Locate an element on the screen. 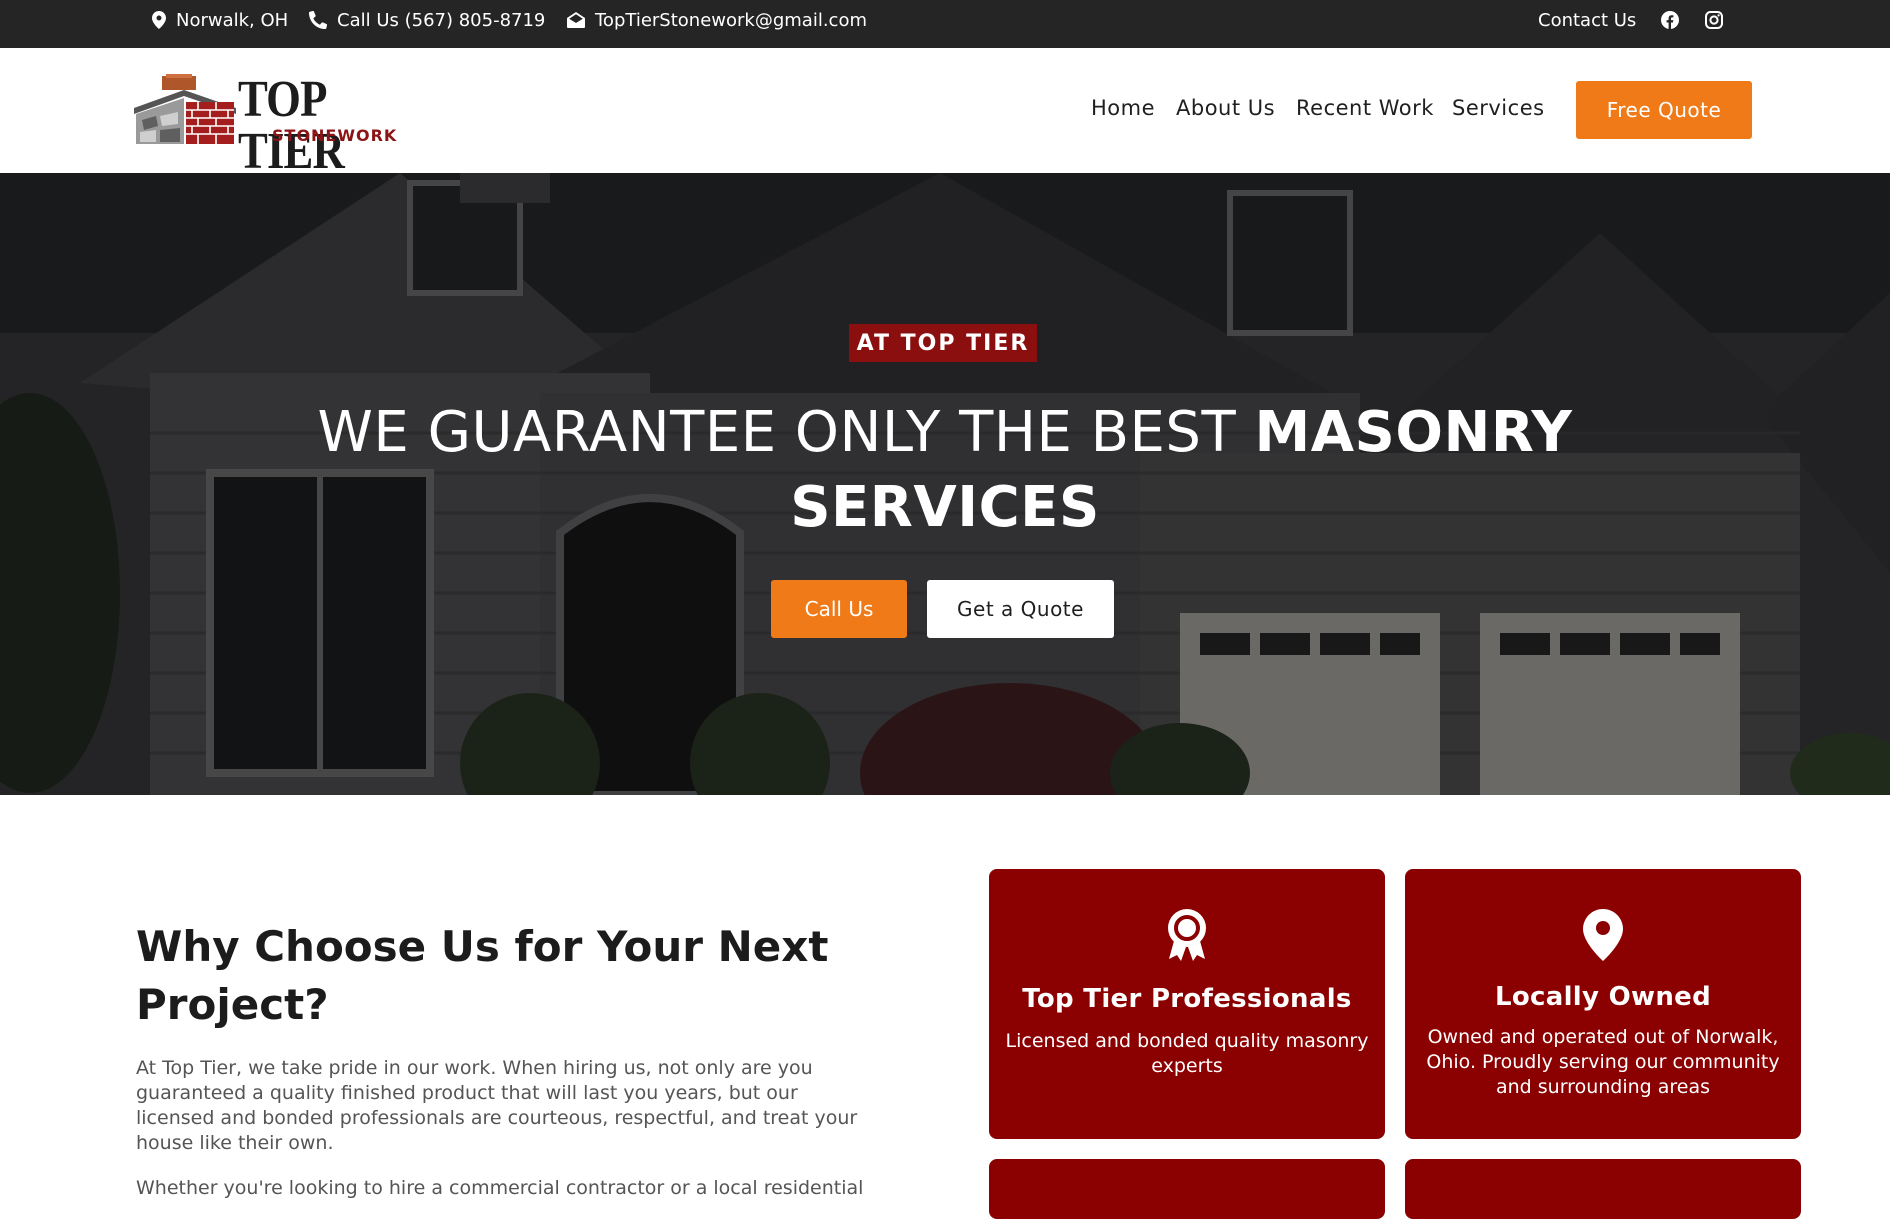 Image resolution: width=1890 pixels, height=1219 pixels. free-quote-button: Free Quote is located at coordinates (1664, 110).